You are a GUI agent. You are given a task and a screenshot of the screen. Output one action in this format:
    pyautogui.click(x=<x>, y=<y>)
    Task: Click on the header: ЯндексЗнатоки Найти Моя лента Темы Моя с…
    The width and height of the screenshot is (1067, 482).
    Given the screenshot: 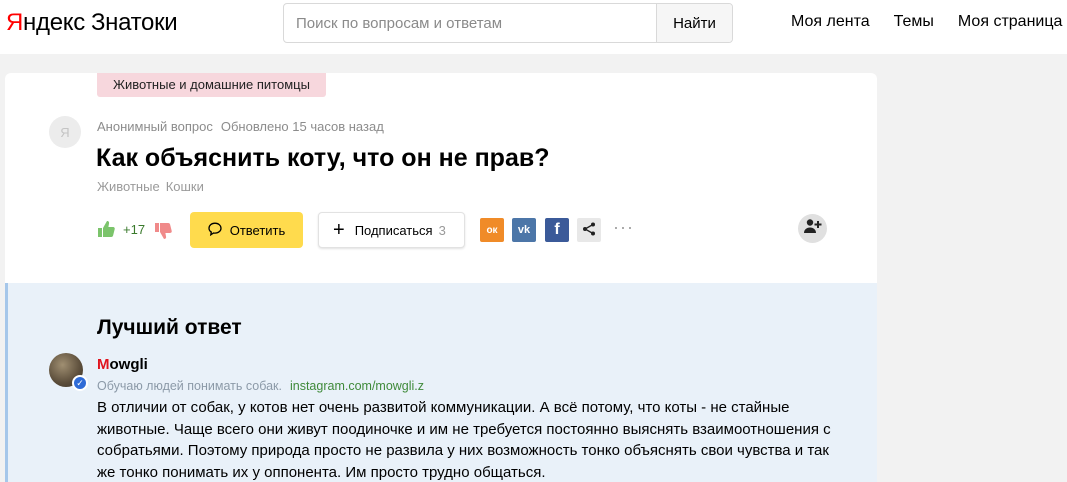 What is the action you would take?
    pyautogui.click(x=533, y=27)
    